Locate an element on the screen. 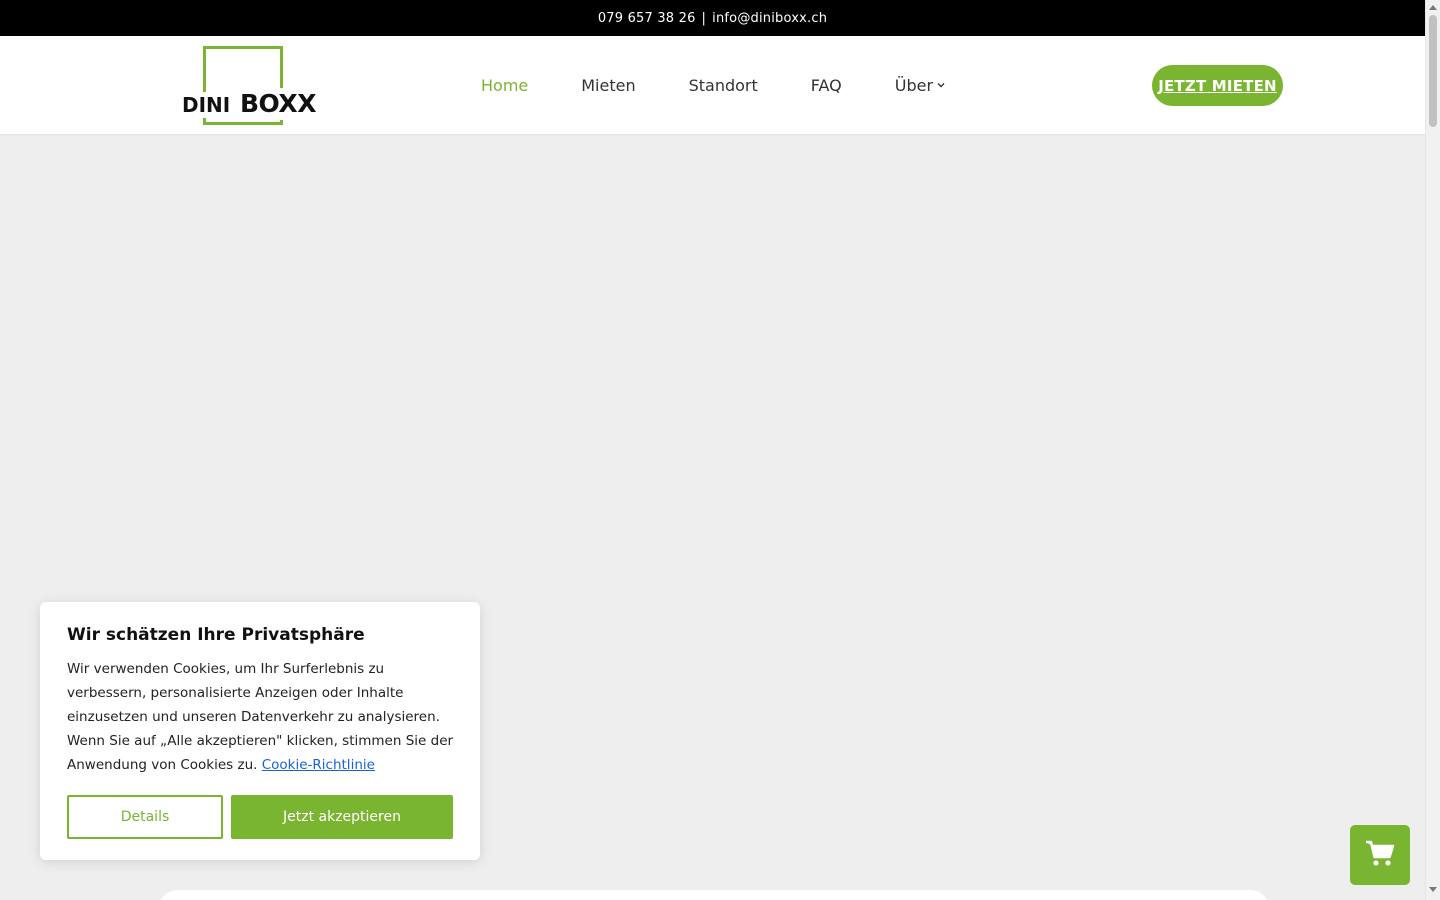 The width and height of the screenshot is (1440, 900). nav-item-home: Home is located at coordinates (504, 85).